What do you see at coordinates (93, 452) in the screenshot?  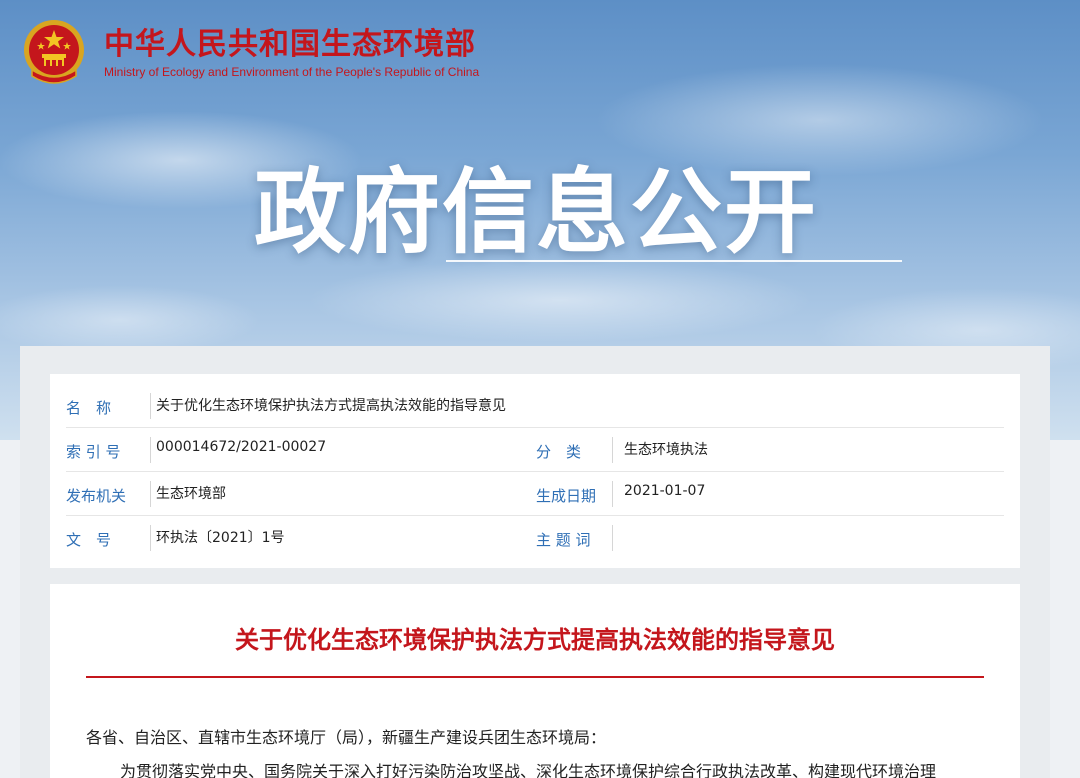 I see `meta-label-index: 索 引 号` at bounding box center [93, 452].